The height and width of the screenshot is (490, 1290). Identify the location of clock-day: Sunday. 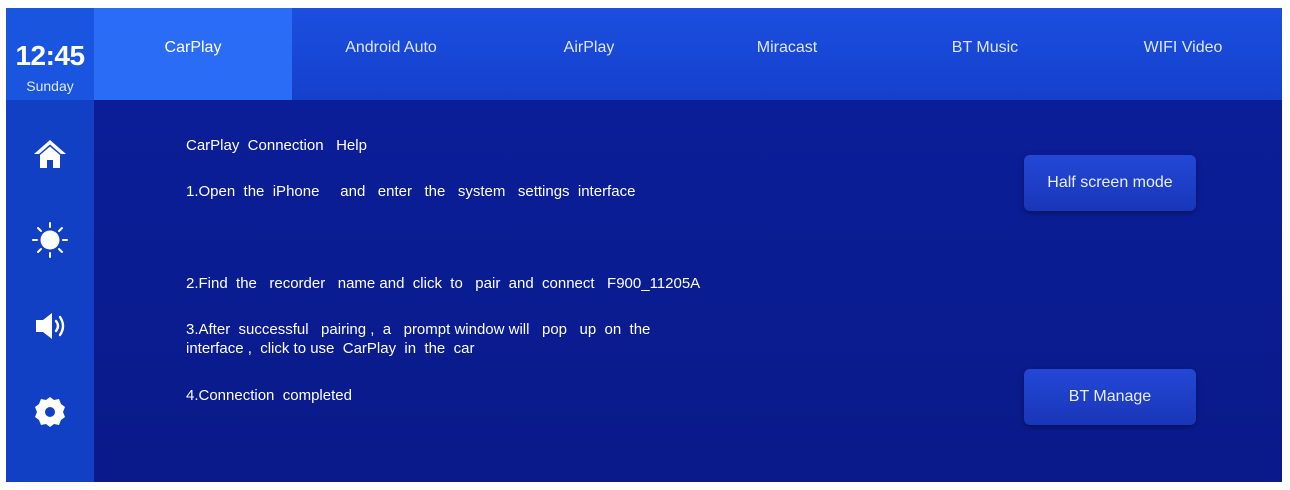
(50, 86).